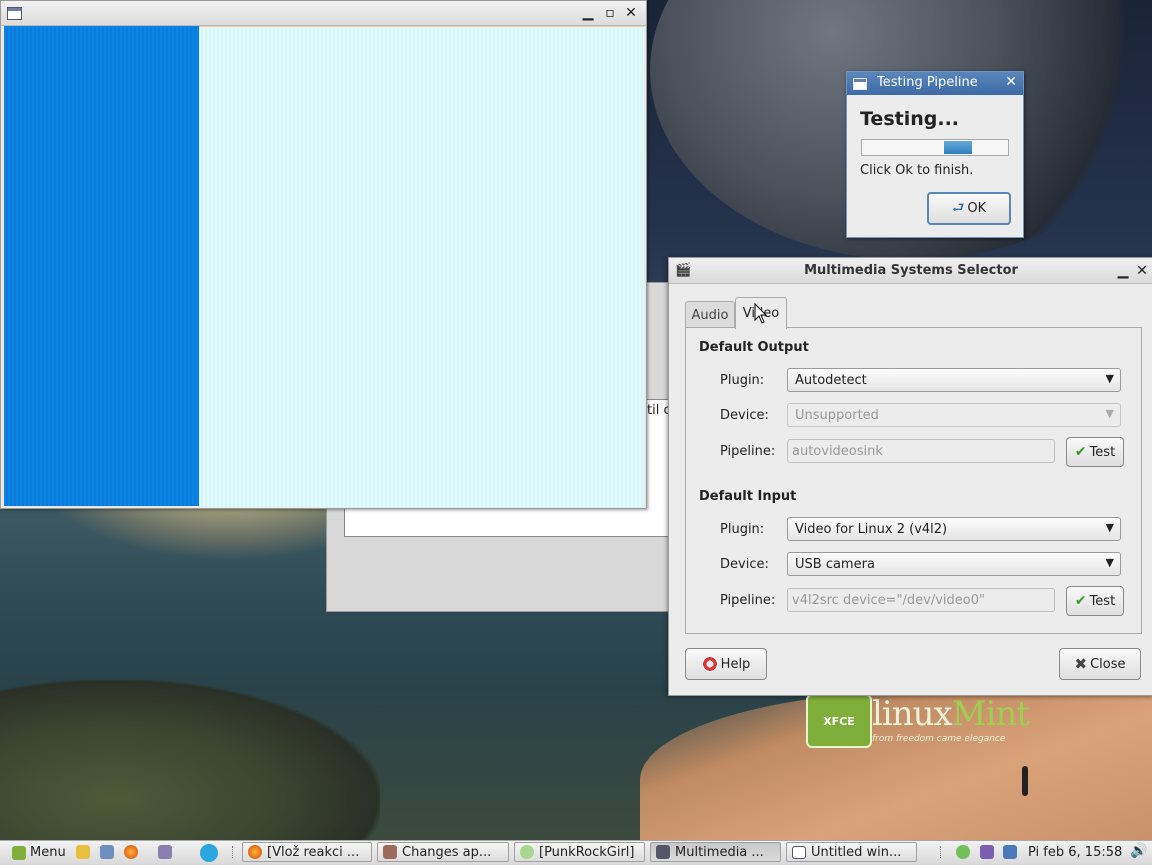 The height and width of the screenshot is (865, 1152). Describe the element at coordinates (871, 529) in the screenshot. I see `input-plugin-value: Video for Linux 2 (v4l2)` at that location.